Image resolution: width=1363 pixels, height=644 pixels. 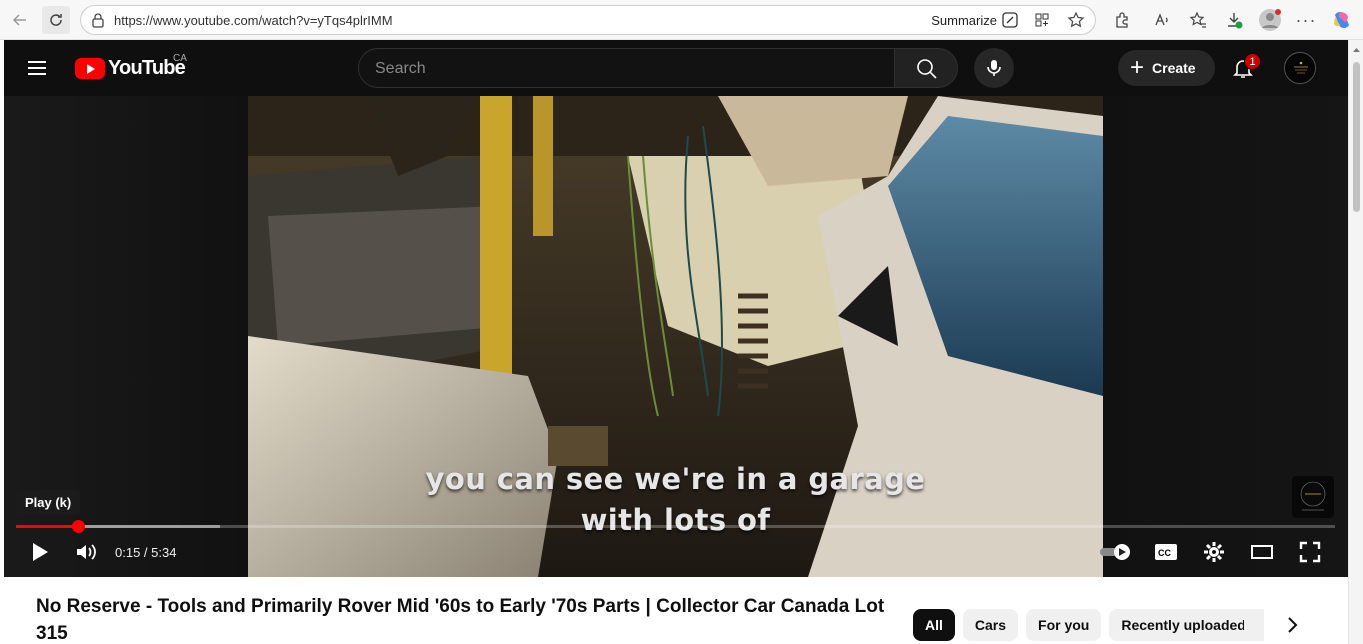 I want to click on puzzle-icon, so click(x=1122, y=20).